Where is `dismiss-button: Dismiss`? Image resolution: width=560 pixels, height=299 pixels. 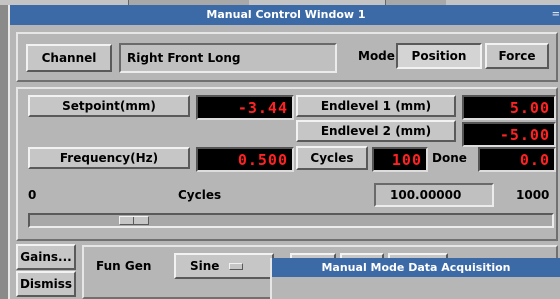 dismiss-button: Dismiss is located at coordinates (46, 284).